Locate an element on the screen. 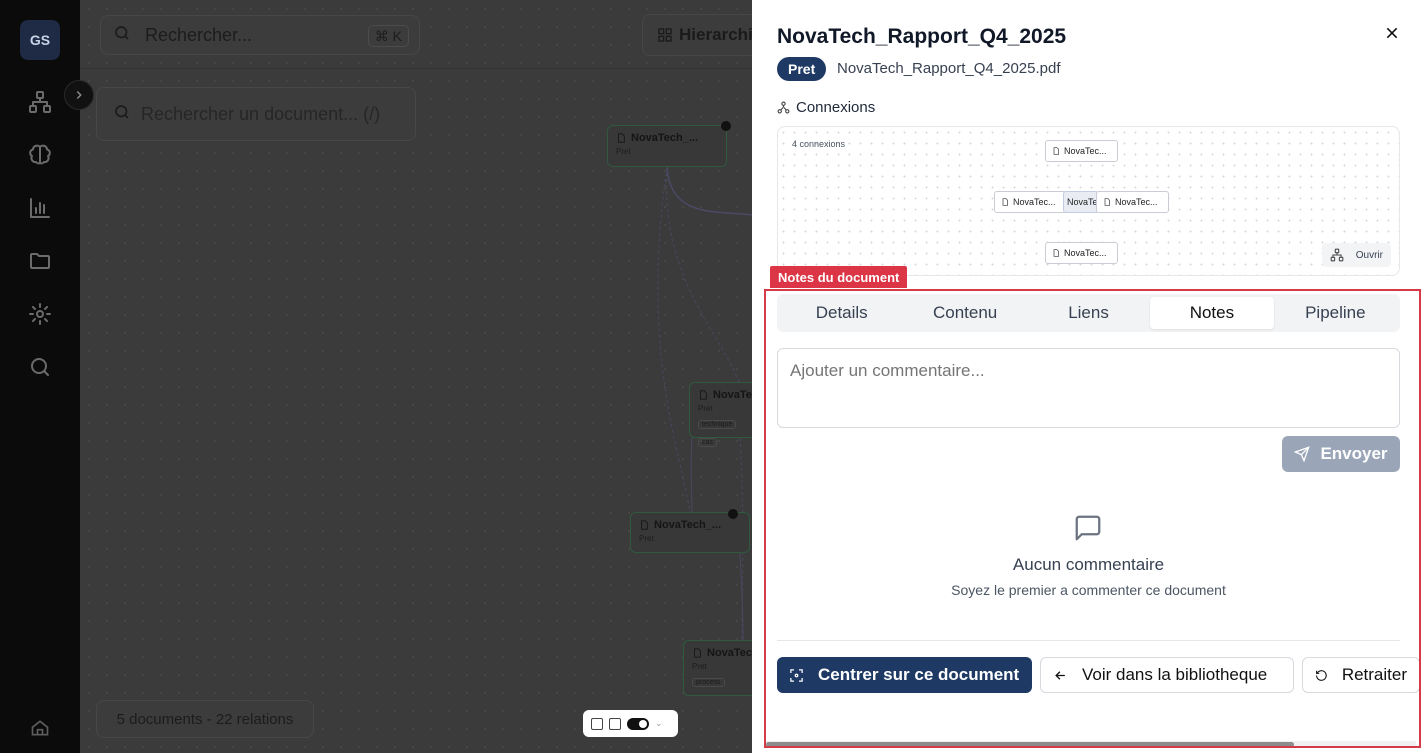  graph-node: NovaTech_... Pret is located at coordinates (667, 146).